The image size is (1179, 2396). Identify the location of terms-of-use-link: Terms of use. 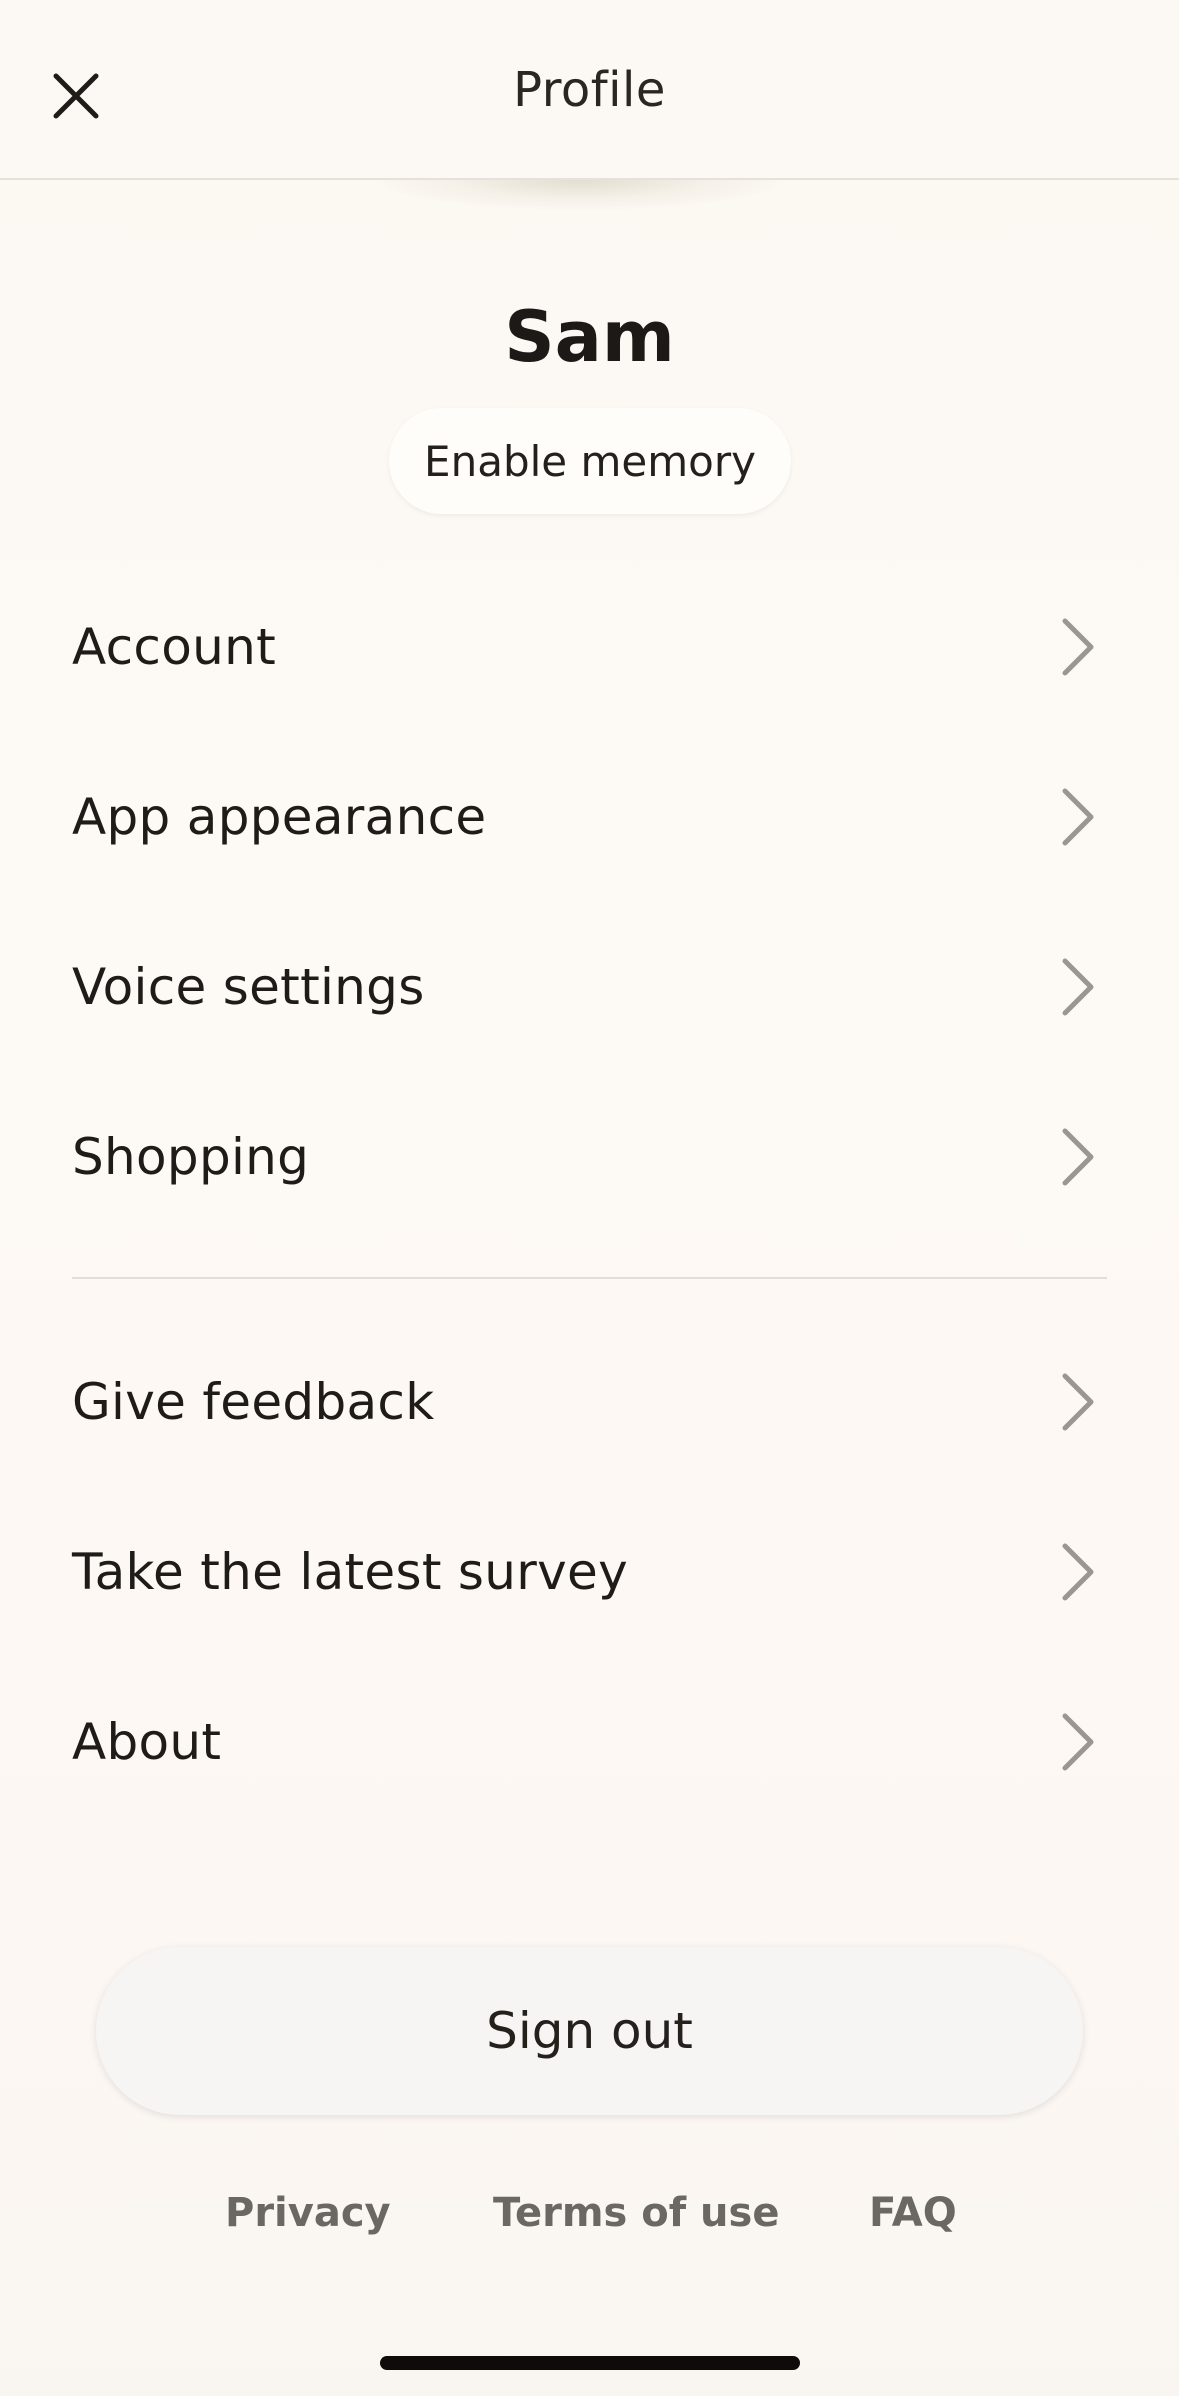
(636, 2213).